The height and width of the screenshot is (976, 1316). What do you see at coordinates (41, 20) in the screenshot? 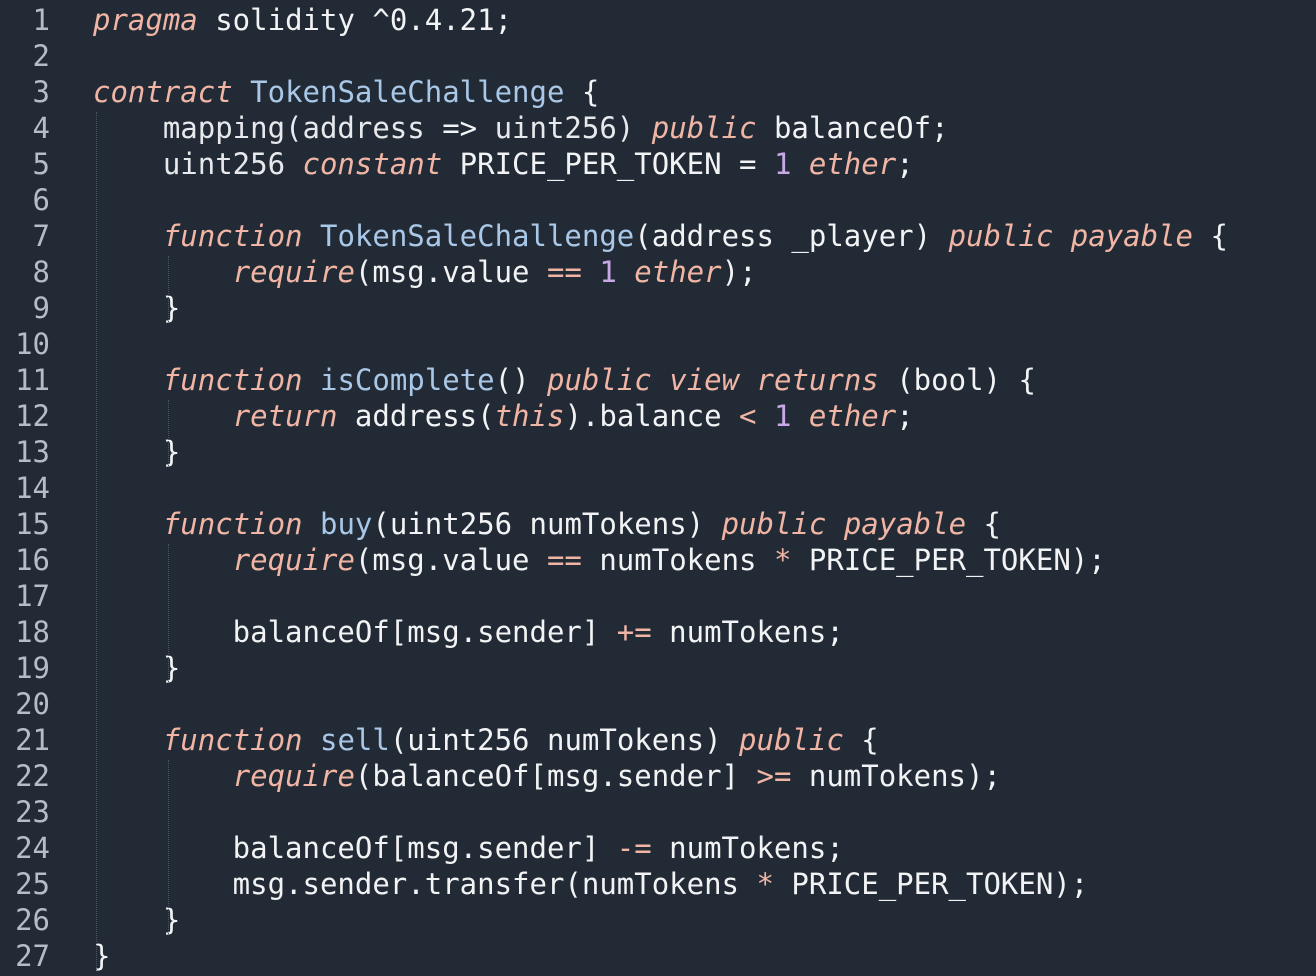
I see `line-number: 1` at bounding box center [41, 20].